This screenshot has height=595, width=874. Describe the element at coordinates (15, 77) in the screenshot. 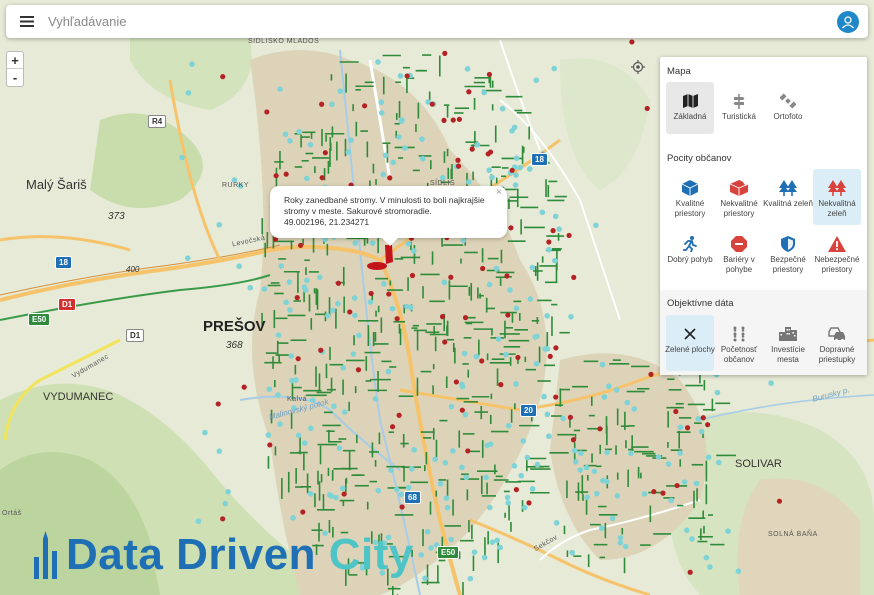

I see `zoom-out-button: -` at that location.